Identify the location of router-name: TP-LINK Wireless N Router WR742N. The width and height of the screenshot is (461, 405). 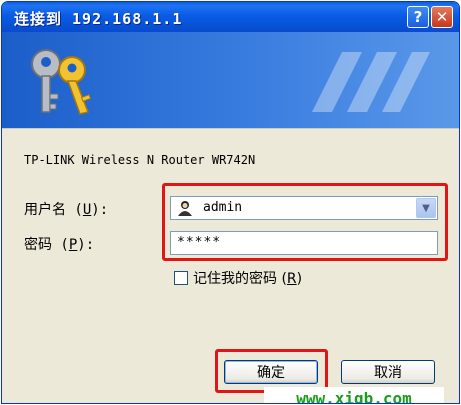
(140, 160).